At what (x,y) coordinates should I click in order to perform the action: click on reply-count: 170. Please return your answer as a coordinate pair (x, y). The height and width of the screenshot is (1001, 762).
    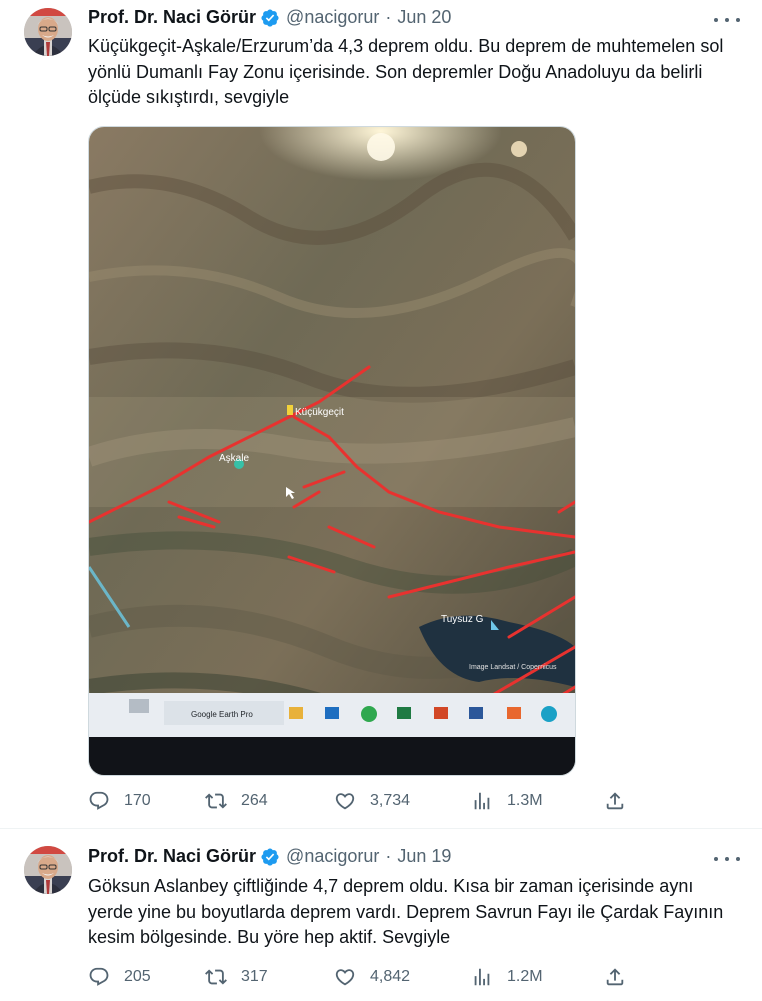
    Looking at the image, I should click on (137, 800).